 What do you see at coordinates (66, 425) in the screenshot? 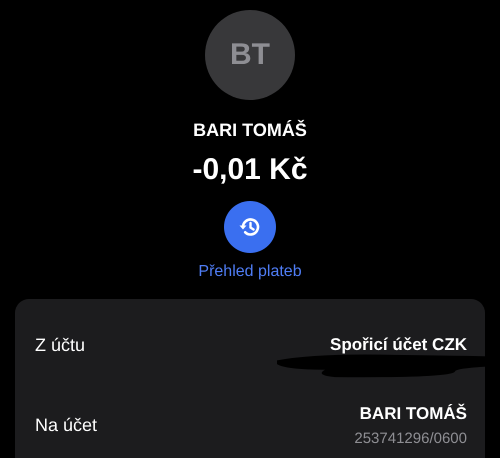
I see `detail-label: Na účet` at bounding box center [66, 425].